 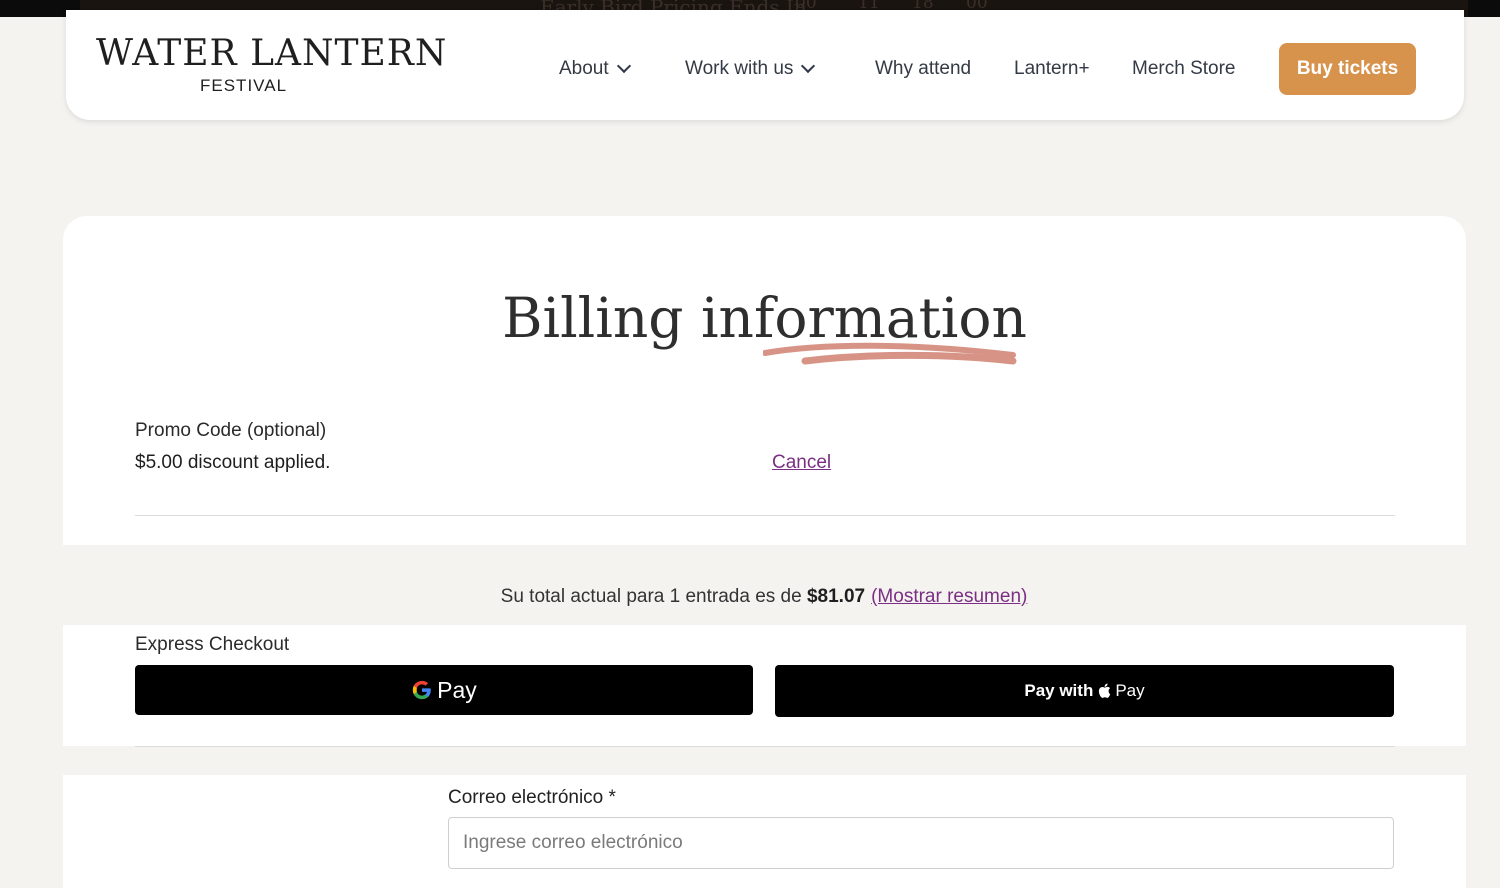 I want to click on apple-pay-button: Pay with Pay, so click(x=1084, y=691).